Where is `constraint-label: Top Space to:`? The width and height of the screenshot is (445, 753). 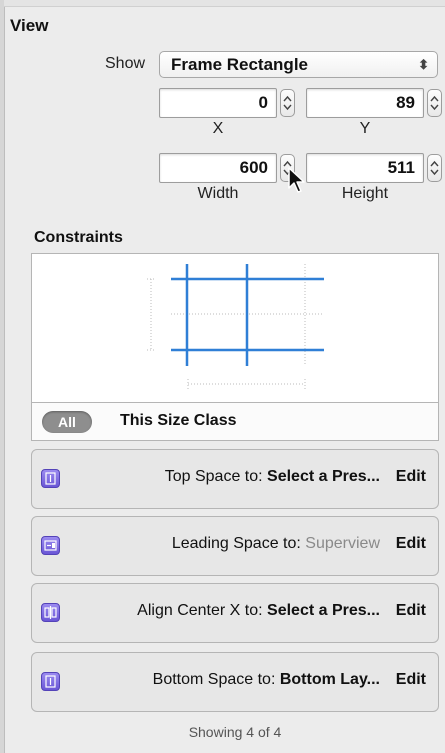
constraint-label: Top Space to: is located at coordinates (213, 476).